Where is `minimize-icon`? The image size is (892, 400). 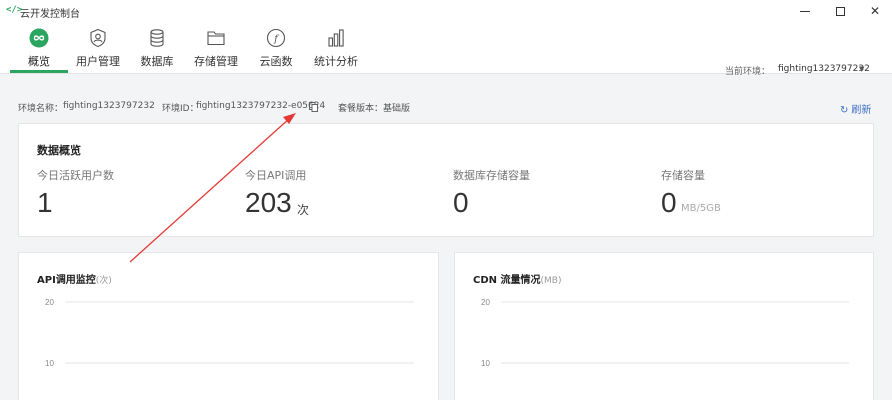 minimize-icon is located at coordinates (805, 11).